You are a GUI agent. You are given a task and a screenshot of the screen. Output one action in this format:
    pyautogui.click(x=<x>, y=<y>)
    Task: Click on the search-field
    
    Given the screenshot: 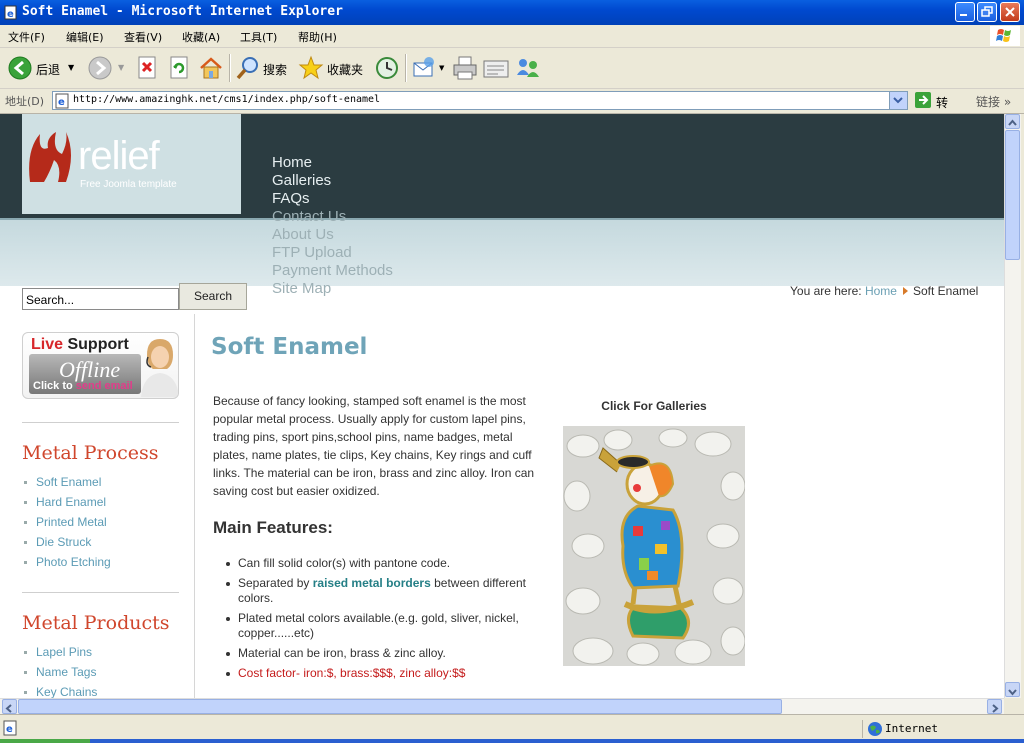 What is the action you would take?
    pyautogui.click(x=100, y=299)
    